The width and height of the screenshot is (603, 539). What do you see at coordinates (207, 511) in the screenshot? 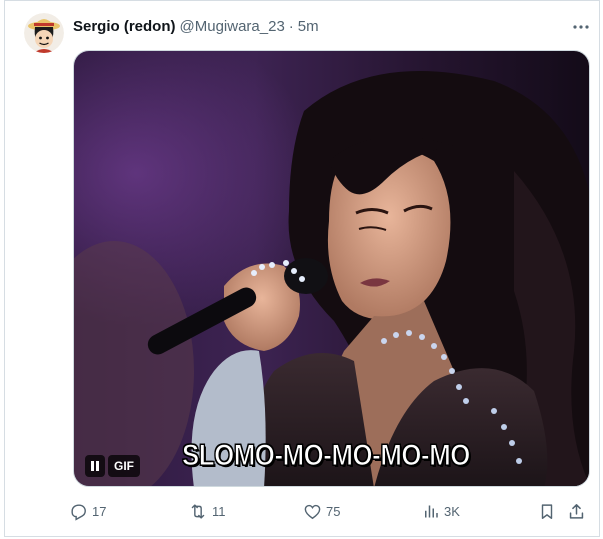
I see `retweet-button: 11` at bounding box center [207, 511].